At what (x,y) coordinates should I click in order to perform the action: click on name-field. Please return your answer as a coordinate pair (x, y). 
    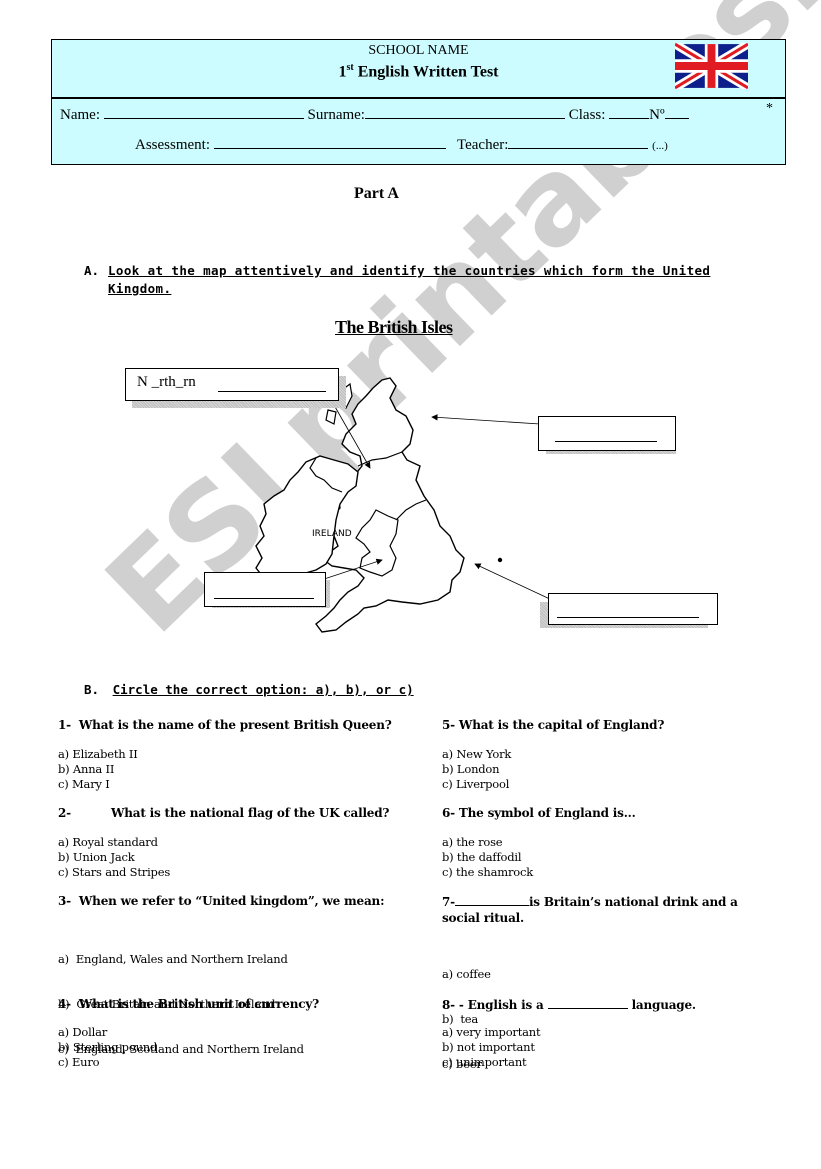
    Looking at the image, I should click on (203, 111).